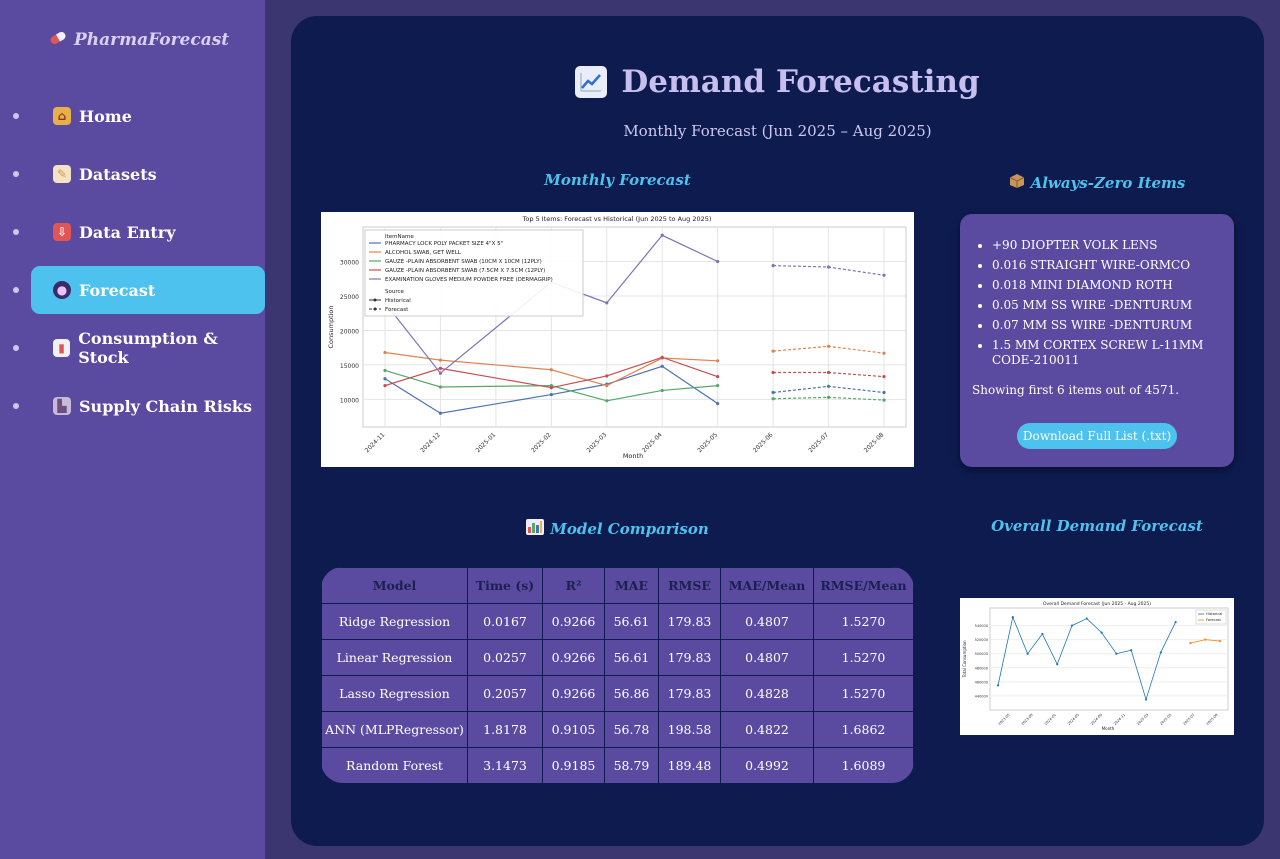 This screenshot has width=1280, height=859. Describe the element at coordinates (1097, 436) in the screenshot. I see `download-list-button: Download Full List (.txt)` at that location.